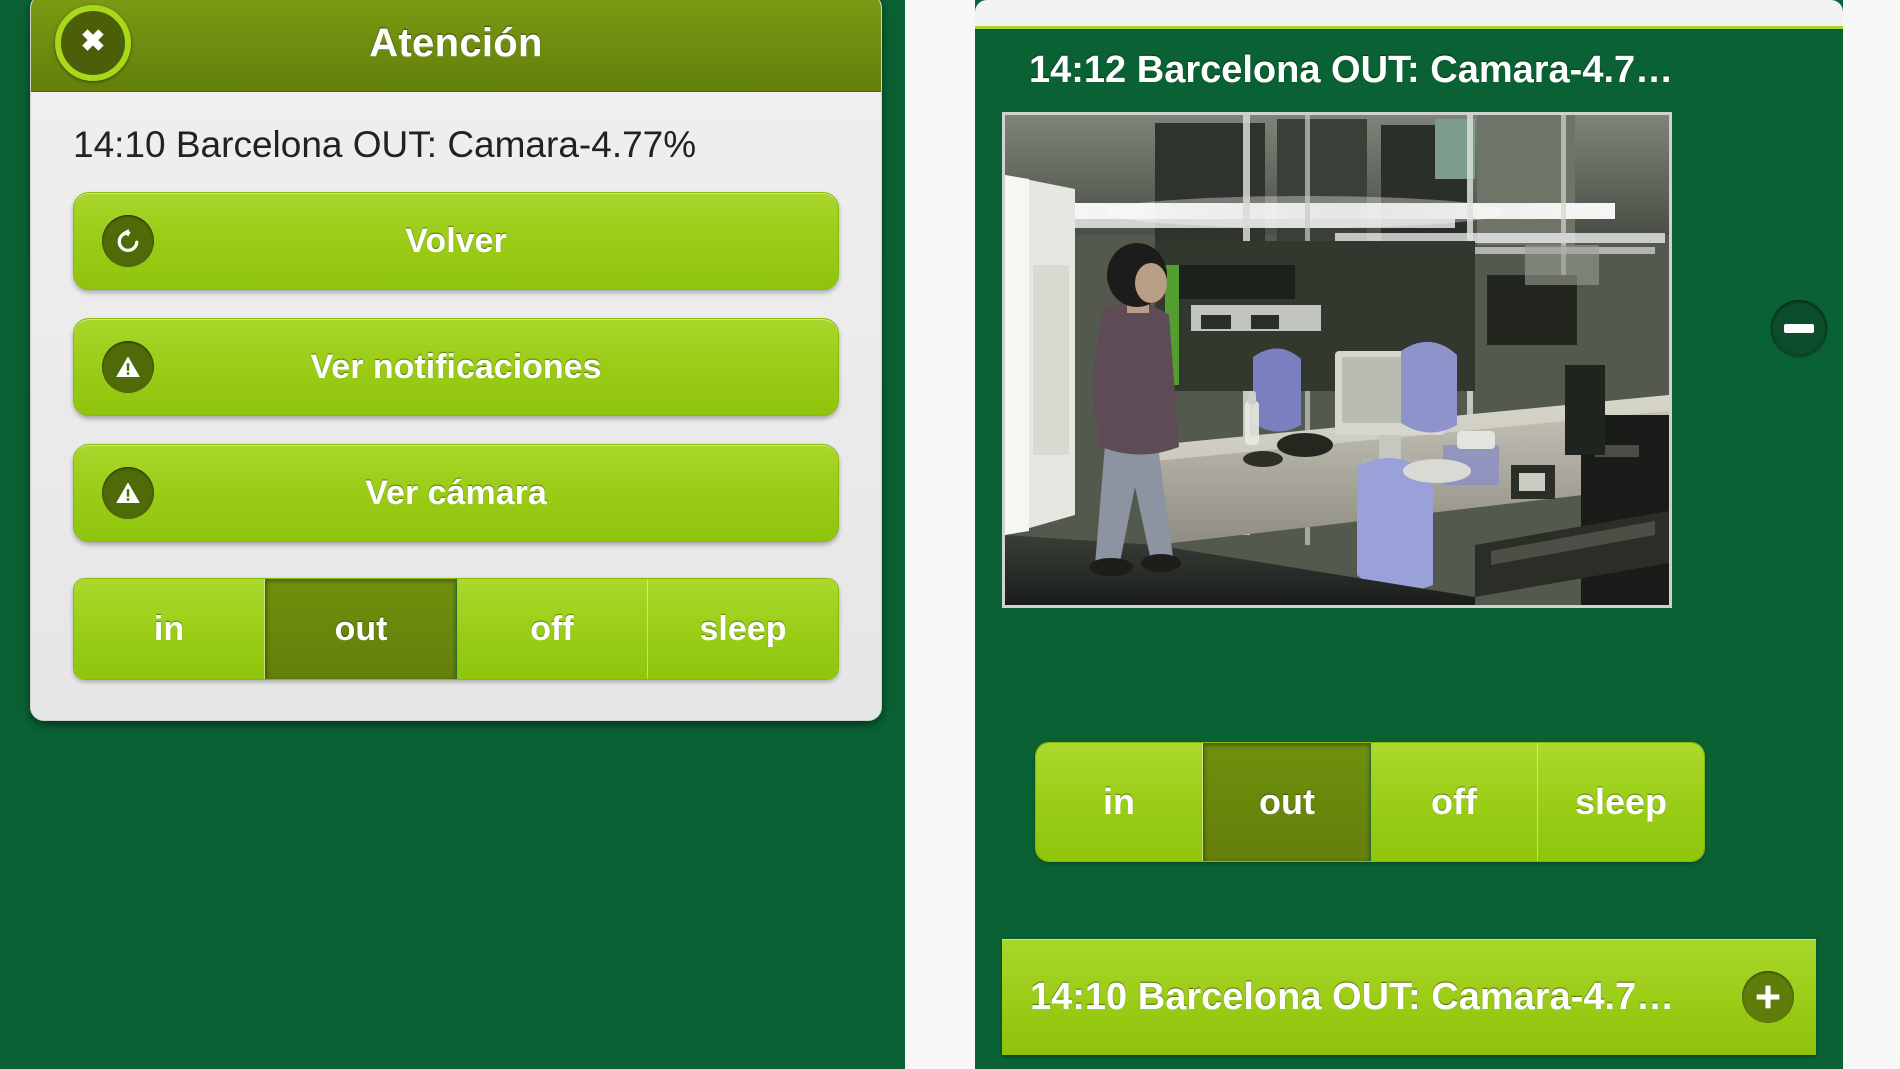 This screenshot has width=1900, height=1069. I want to click on ver-camara-button-label: Ver cámara, so click(456, 492).